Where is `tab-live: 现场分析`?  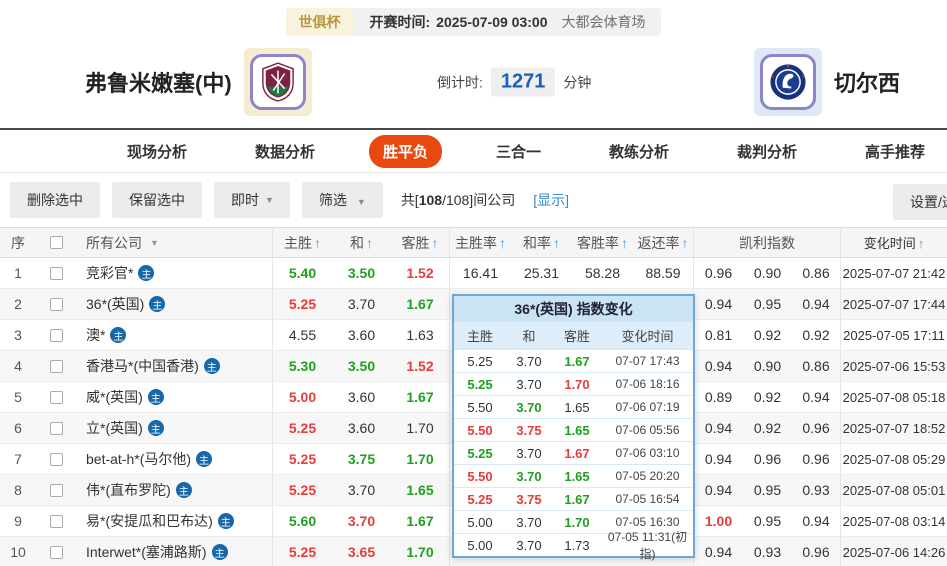 tab-live: 现场分析 is located at coordinates (157, 151).